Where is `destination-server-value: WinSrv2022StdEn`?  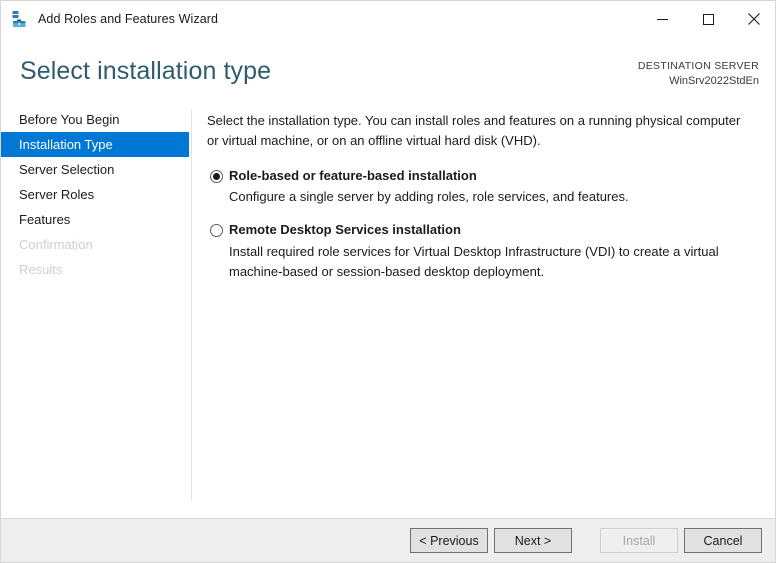 destination-server-value: WinSrv2022StdEn is located at coordinates (714, 80).